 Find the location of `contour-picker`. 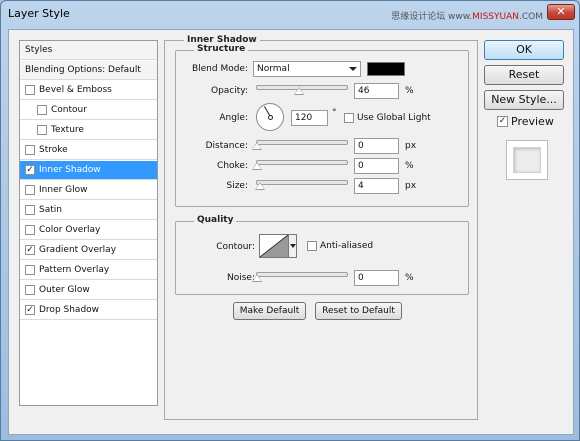

contour-picker is located at coordinates (274, 246).